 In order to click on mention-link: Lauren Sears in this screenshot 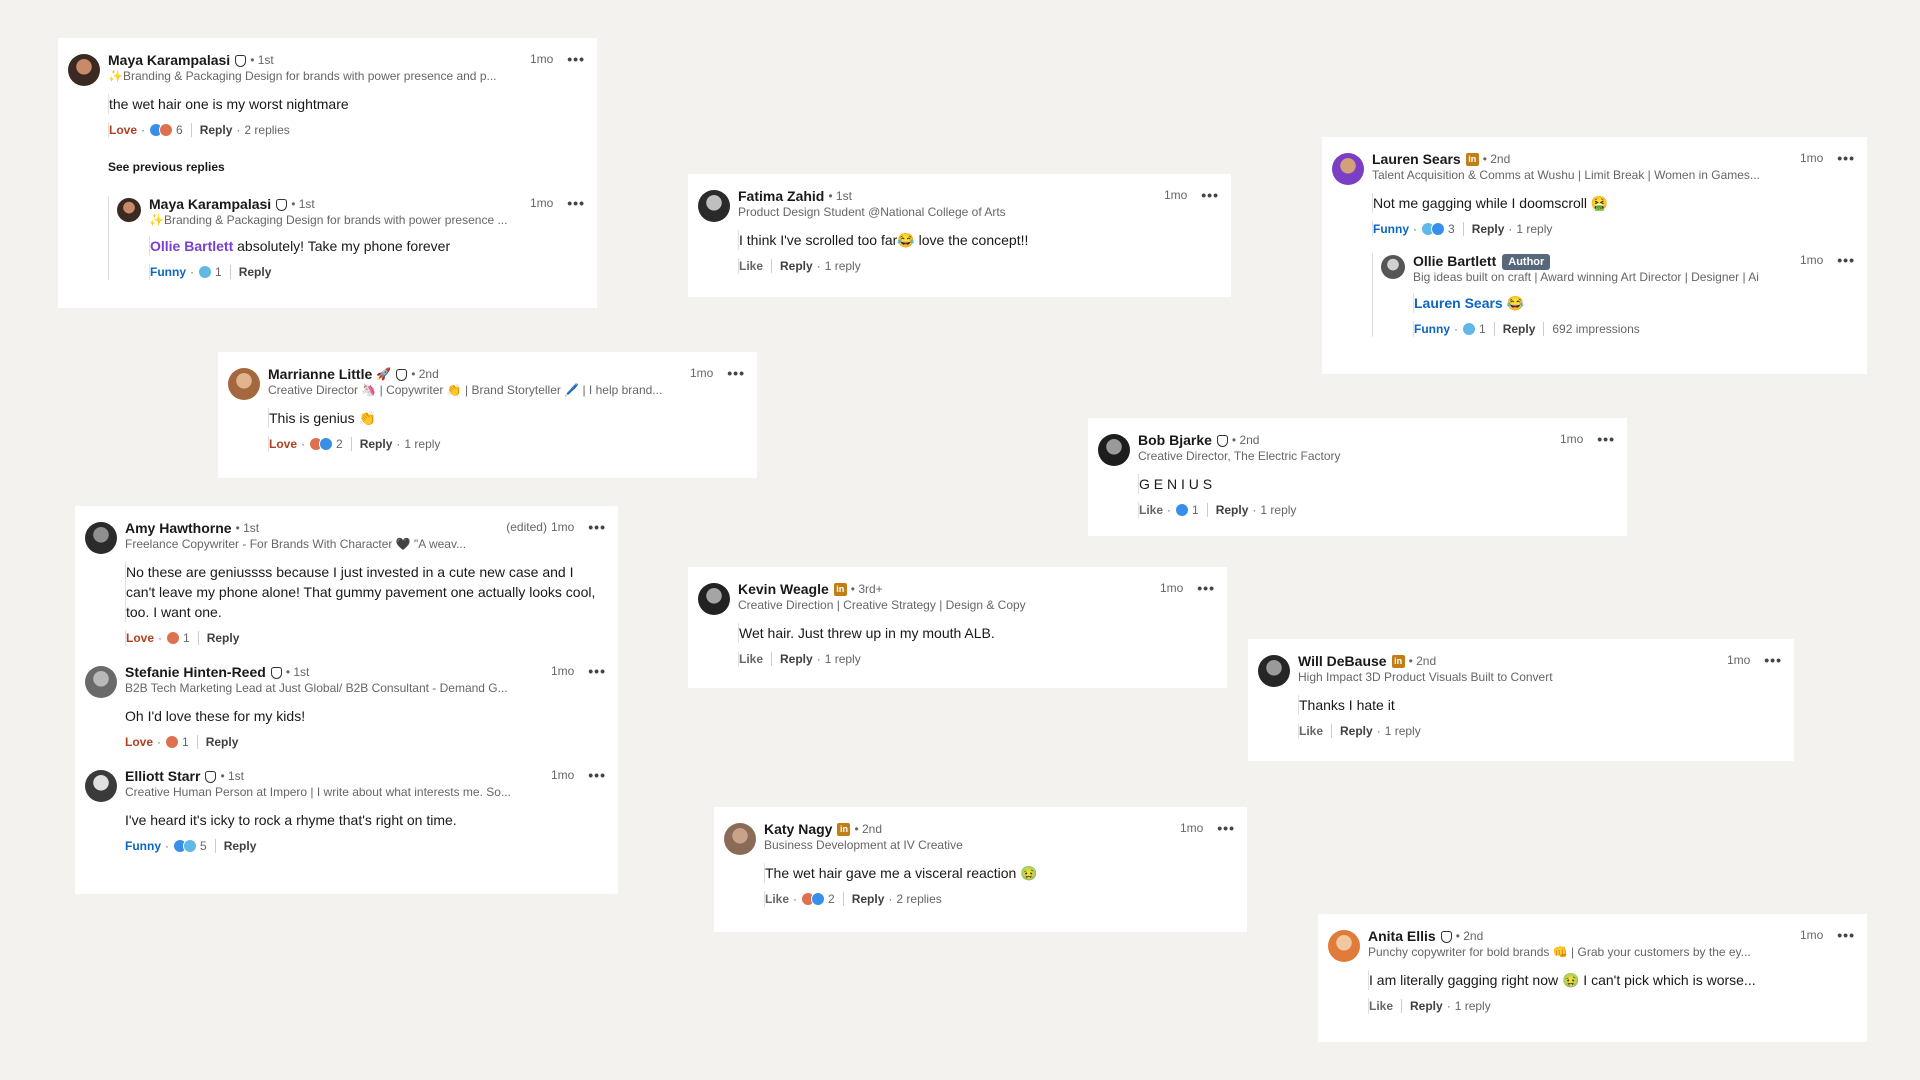, I will do `click(1458, 303)`.